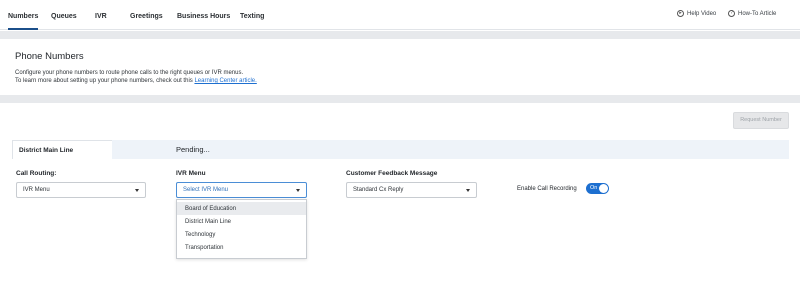 The height and width of the screenshot is (282, 800). Describe the element at coordinates (378, 190) in the screenshot. I see `feedback-message-value: Standard Cx Reply` at that location.